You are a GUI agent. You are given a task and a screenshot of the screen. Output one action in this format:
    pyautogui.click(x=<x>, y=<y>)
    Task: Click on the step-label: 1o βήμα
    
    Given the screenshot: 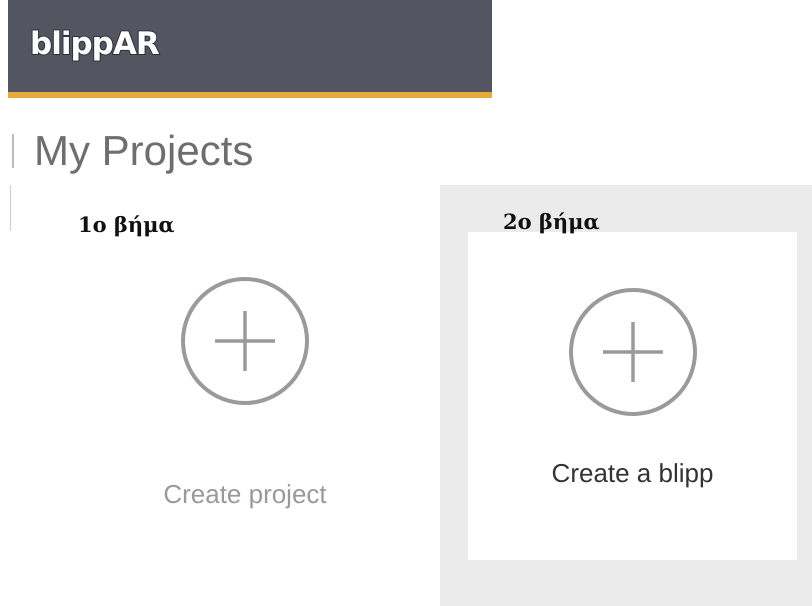 What is the action you would take?
    pyautogui.click(x=126, y=225)
    